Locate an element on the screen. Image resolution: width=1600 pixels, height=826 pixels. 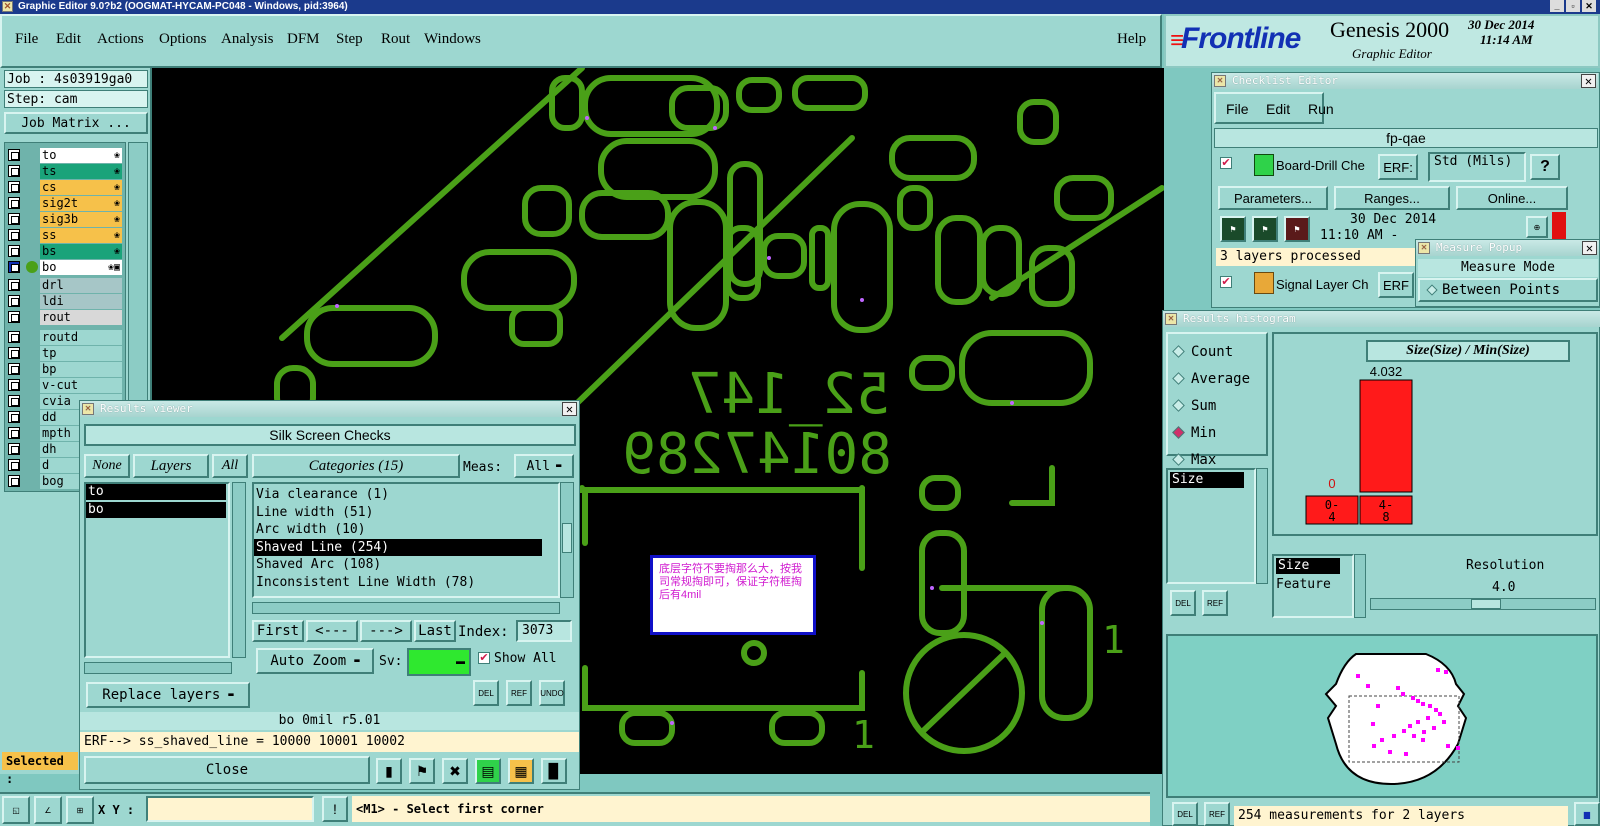
layer-row-sig2t: sig2t ❀ is located at coordinates (65, 203).